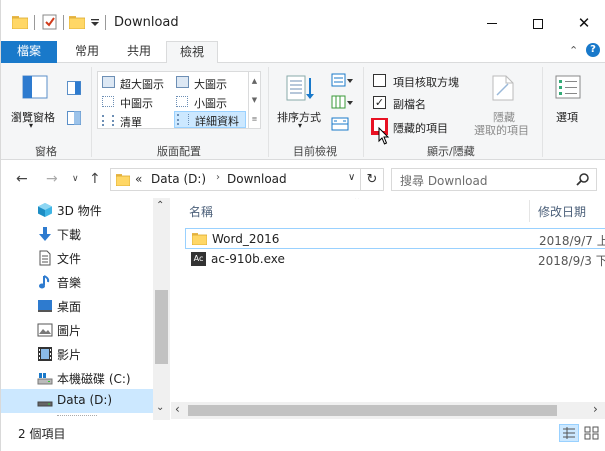  I want to click on hide-selected-button: 隱藏 選取的項目, so click(505, 104).